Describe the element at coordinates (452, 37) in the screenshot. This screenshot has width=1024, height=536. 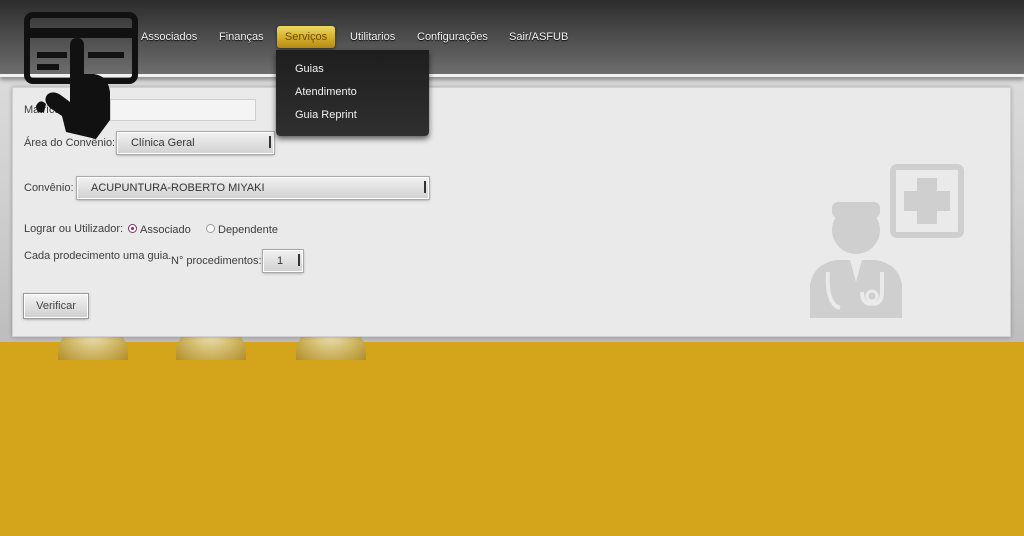
I see `nav-configuracoes: Configurações` at that location.